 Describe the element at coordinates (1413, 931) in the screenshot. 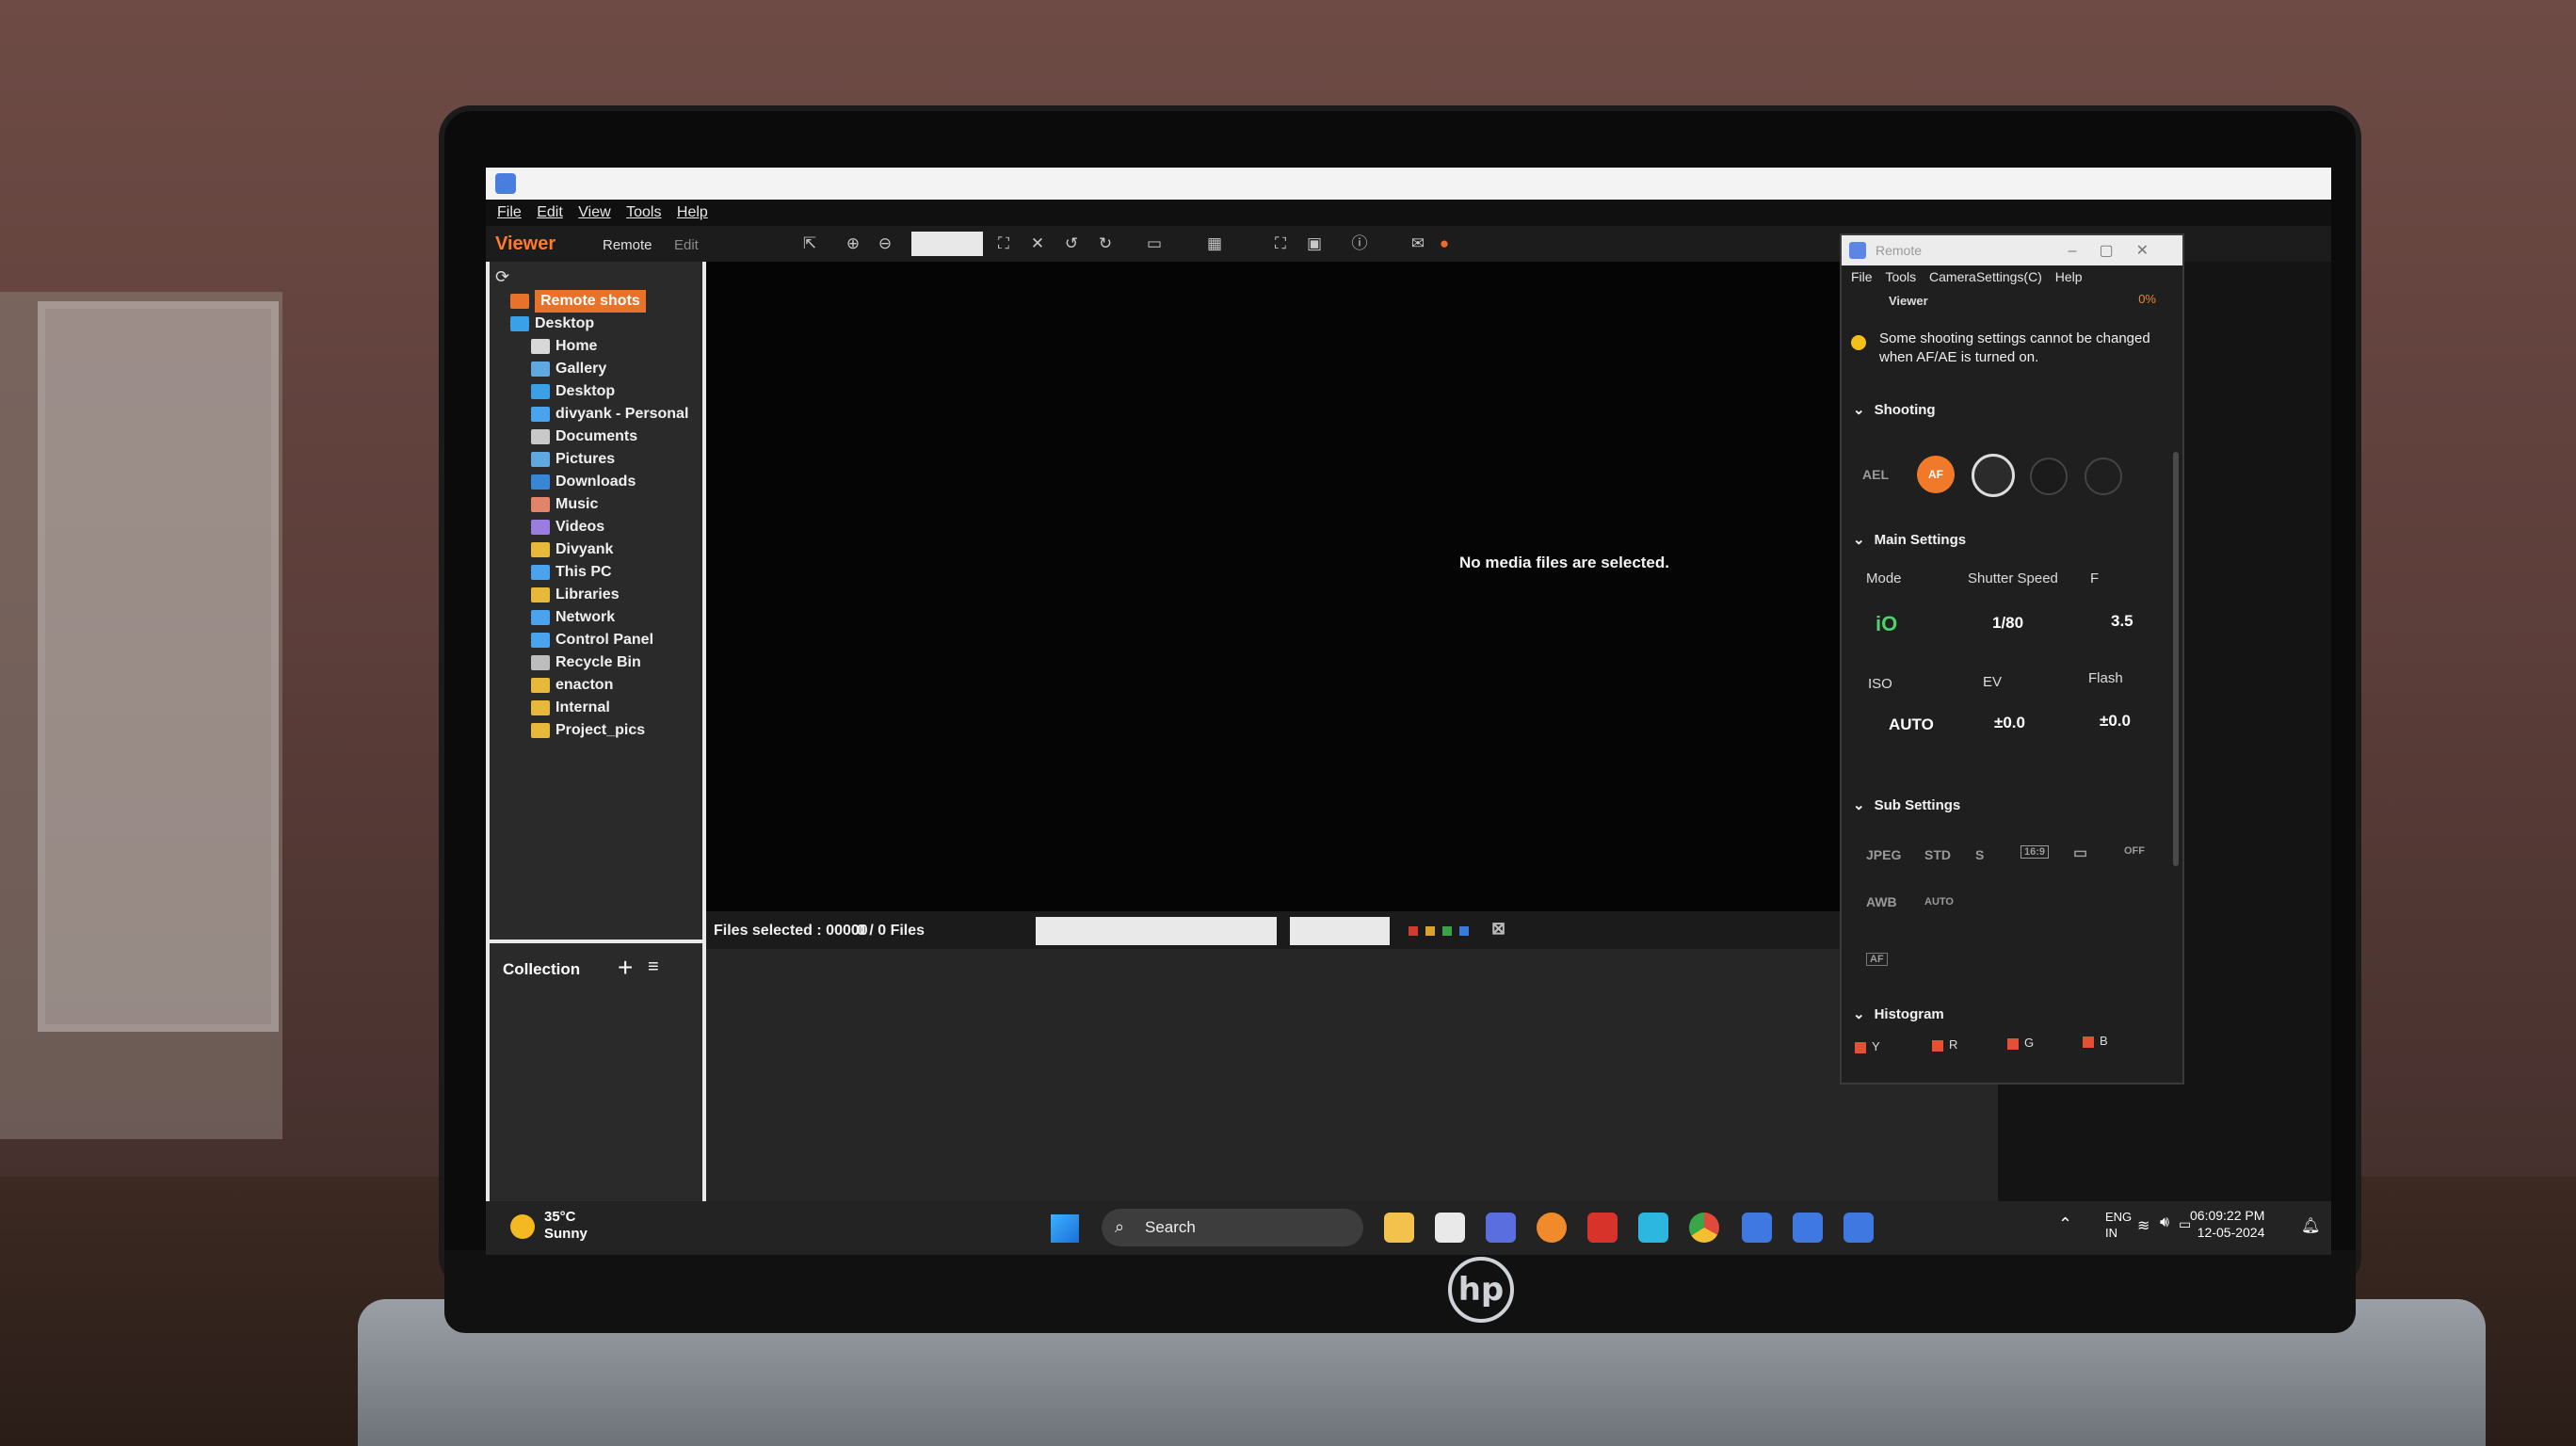

I see `red-label-icon` at that location.